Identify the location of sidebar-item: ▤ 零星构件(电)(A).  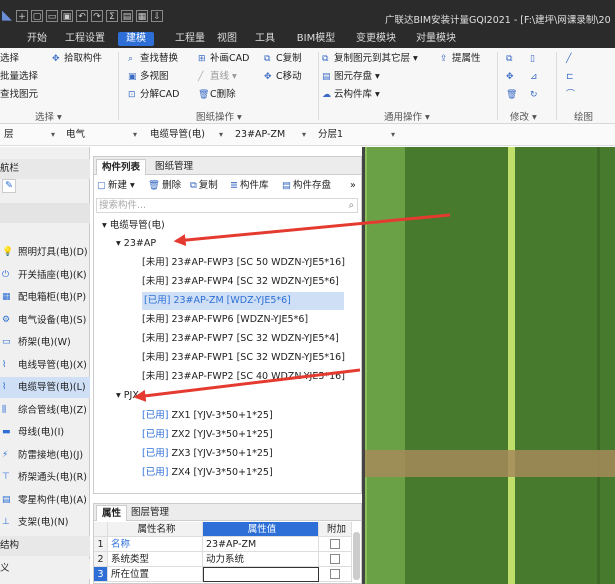
(45, 500).